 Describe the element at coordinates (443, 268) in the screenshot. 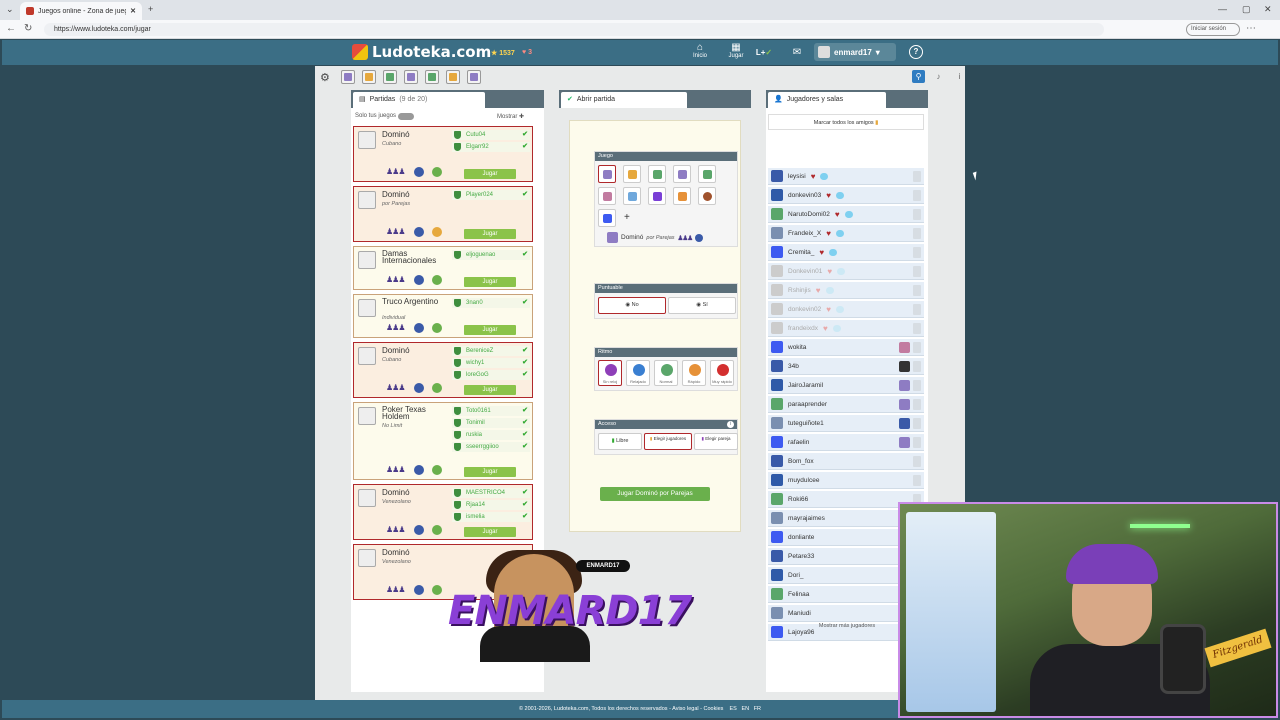

I see `game-card: Damas Internacionales eljoguenao ✔ Jugar ♟♟♟` at that location.